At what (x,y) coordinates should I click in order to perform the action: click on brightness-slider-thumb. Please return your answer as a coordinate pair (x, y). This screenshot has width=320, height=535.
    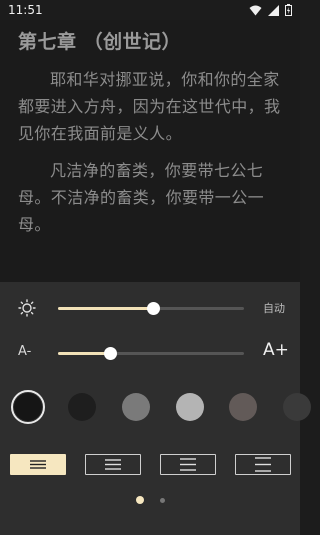
    Looking at the image, I should click on (153, 308).